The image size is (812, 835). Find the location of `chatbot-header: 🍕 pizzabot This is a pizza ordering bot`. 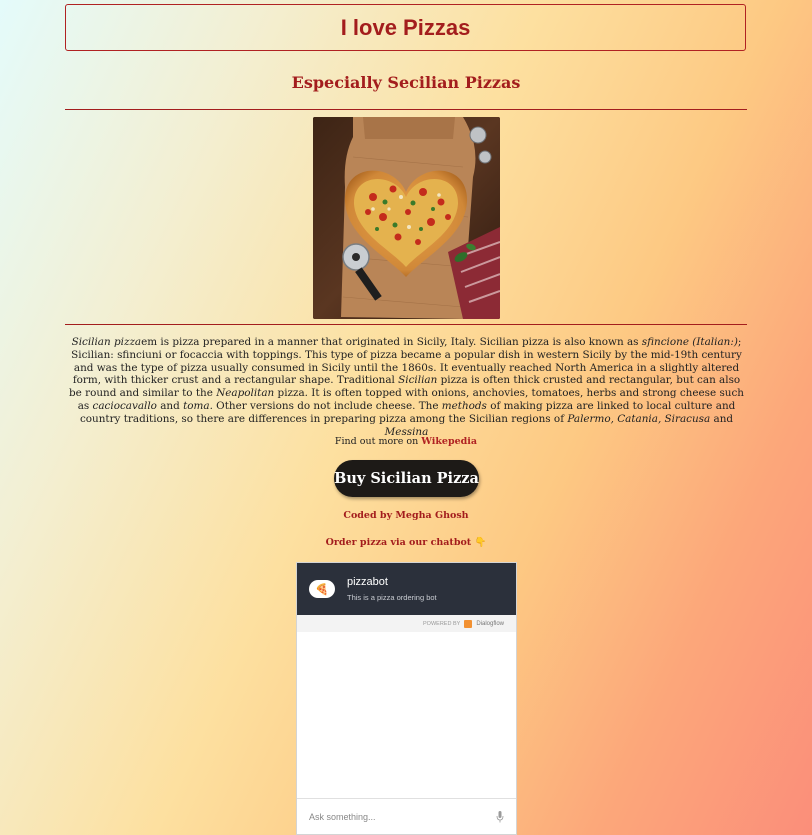

chatbot-header: 🍕 pizzabot This is a pizza ordering bot is located at coordinates (406, 589).